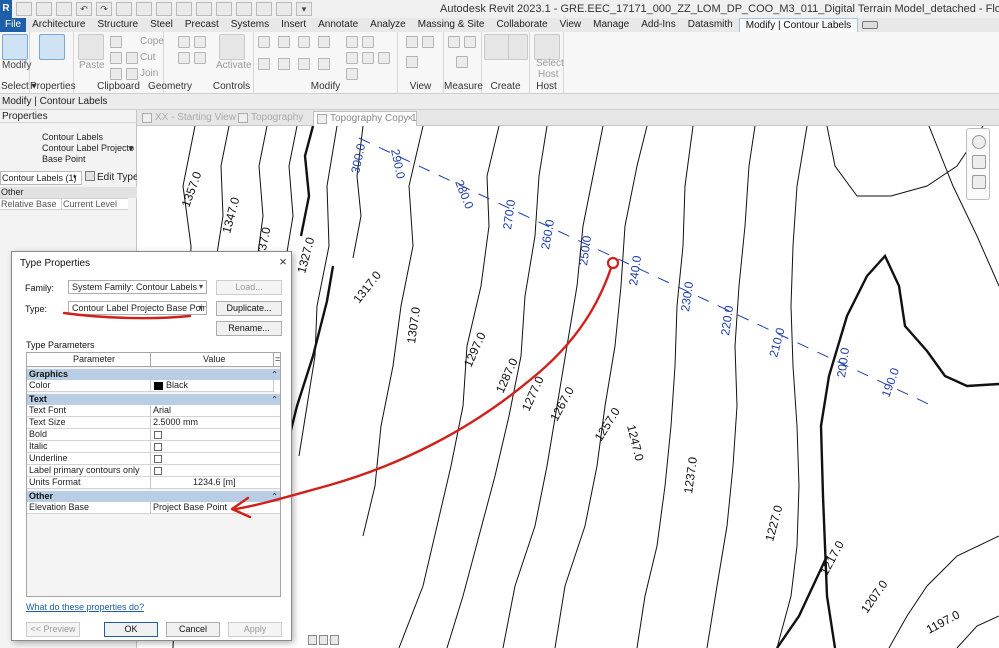  Describe the element at coordinates (388, 25) in the screenshot. I see `tab-analyze: Analyze` at that location.